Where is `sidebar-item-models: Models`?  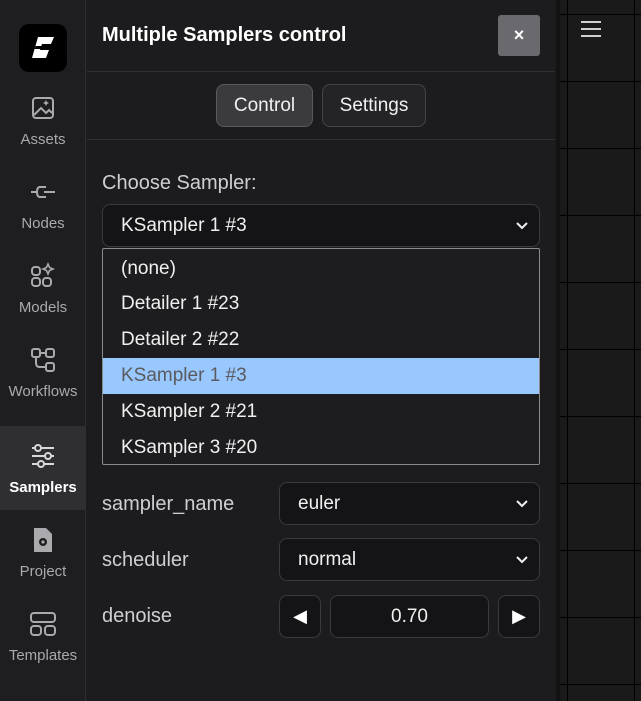 sidebar-item-models: Models is located at coordinates (43, 288).